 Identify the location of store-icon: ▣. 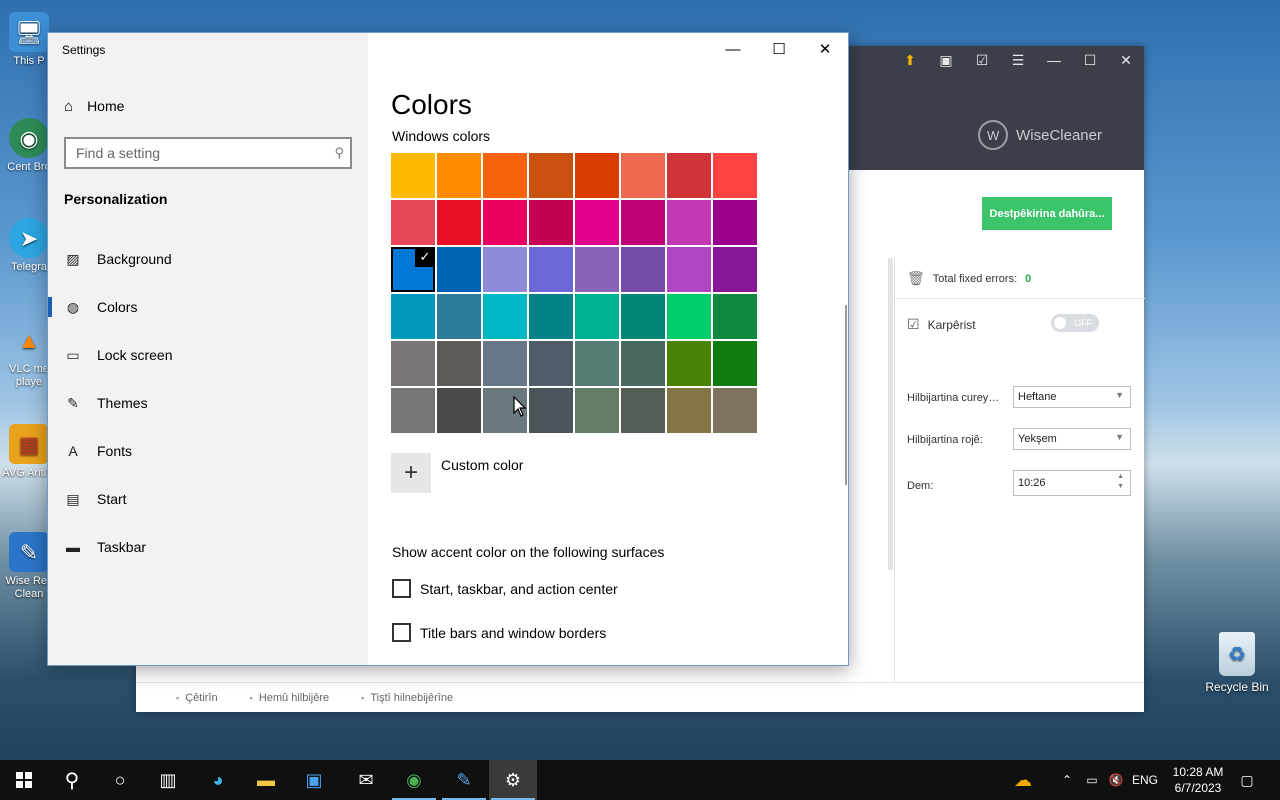
(314, 780).